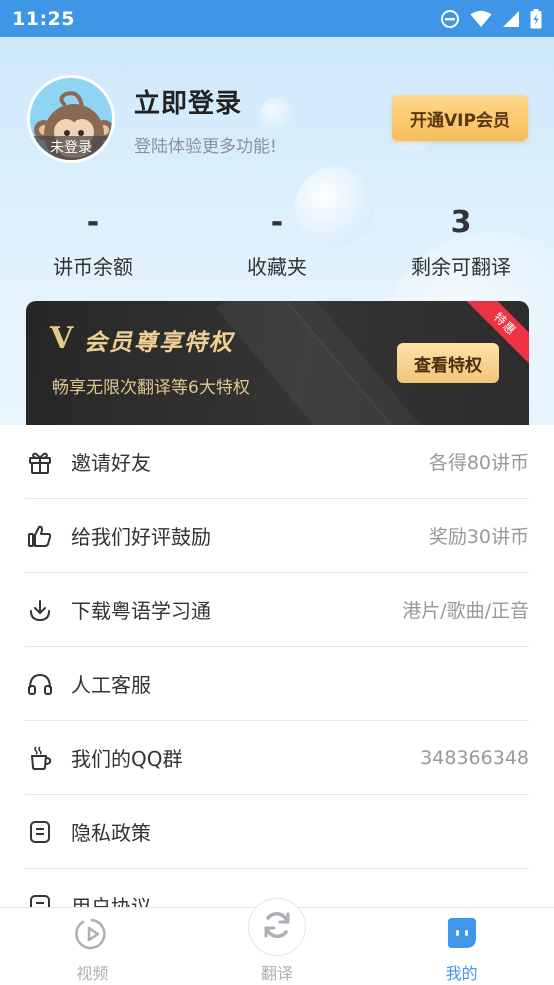 This screenshot has height=985, width=554. I want to click on play-icon, so click(92, 936).